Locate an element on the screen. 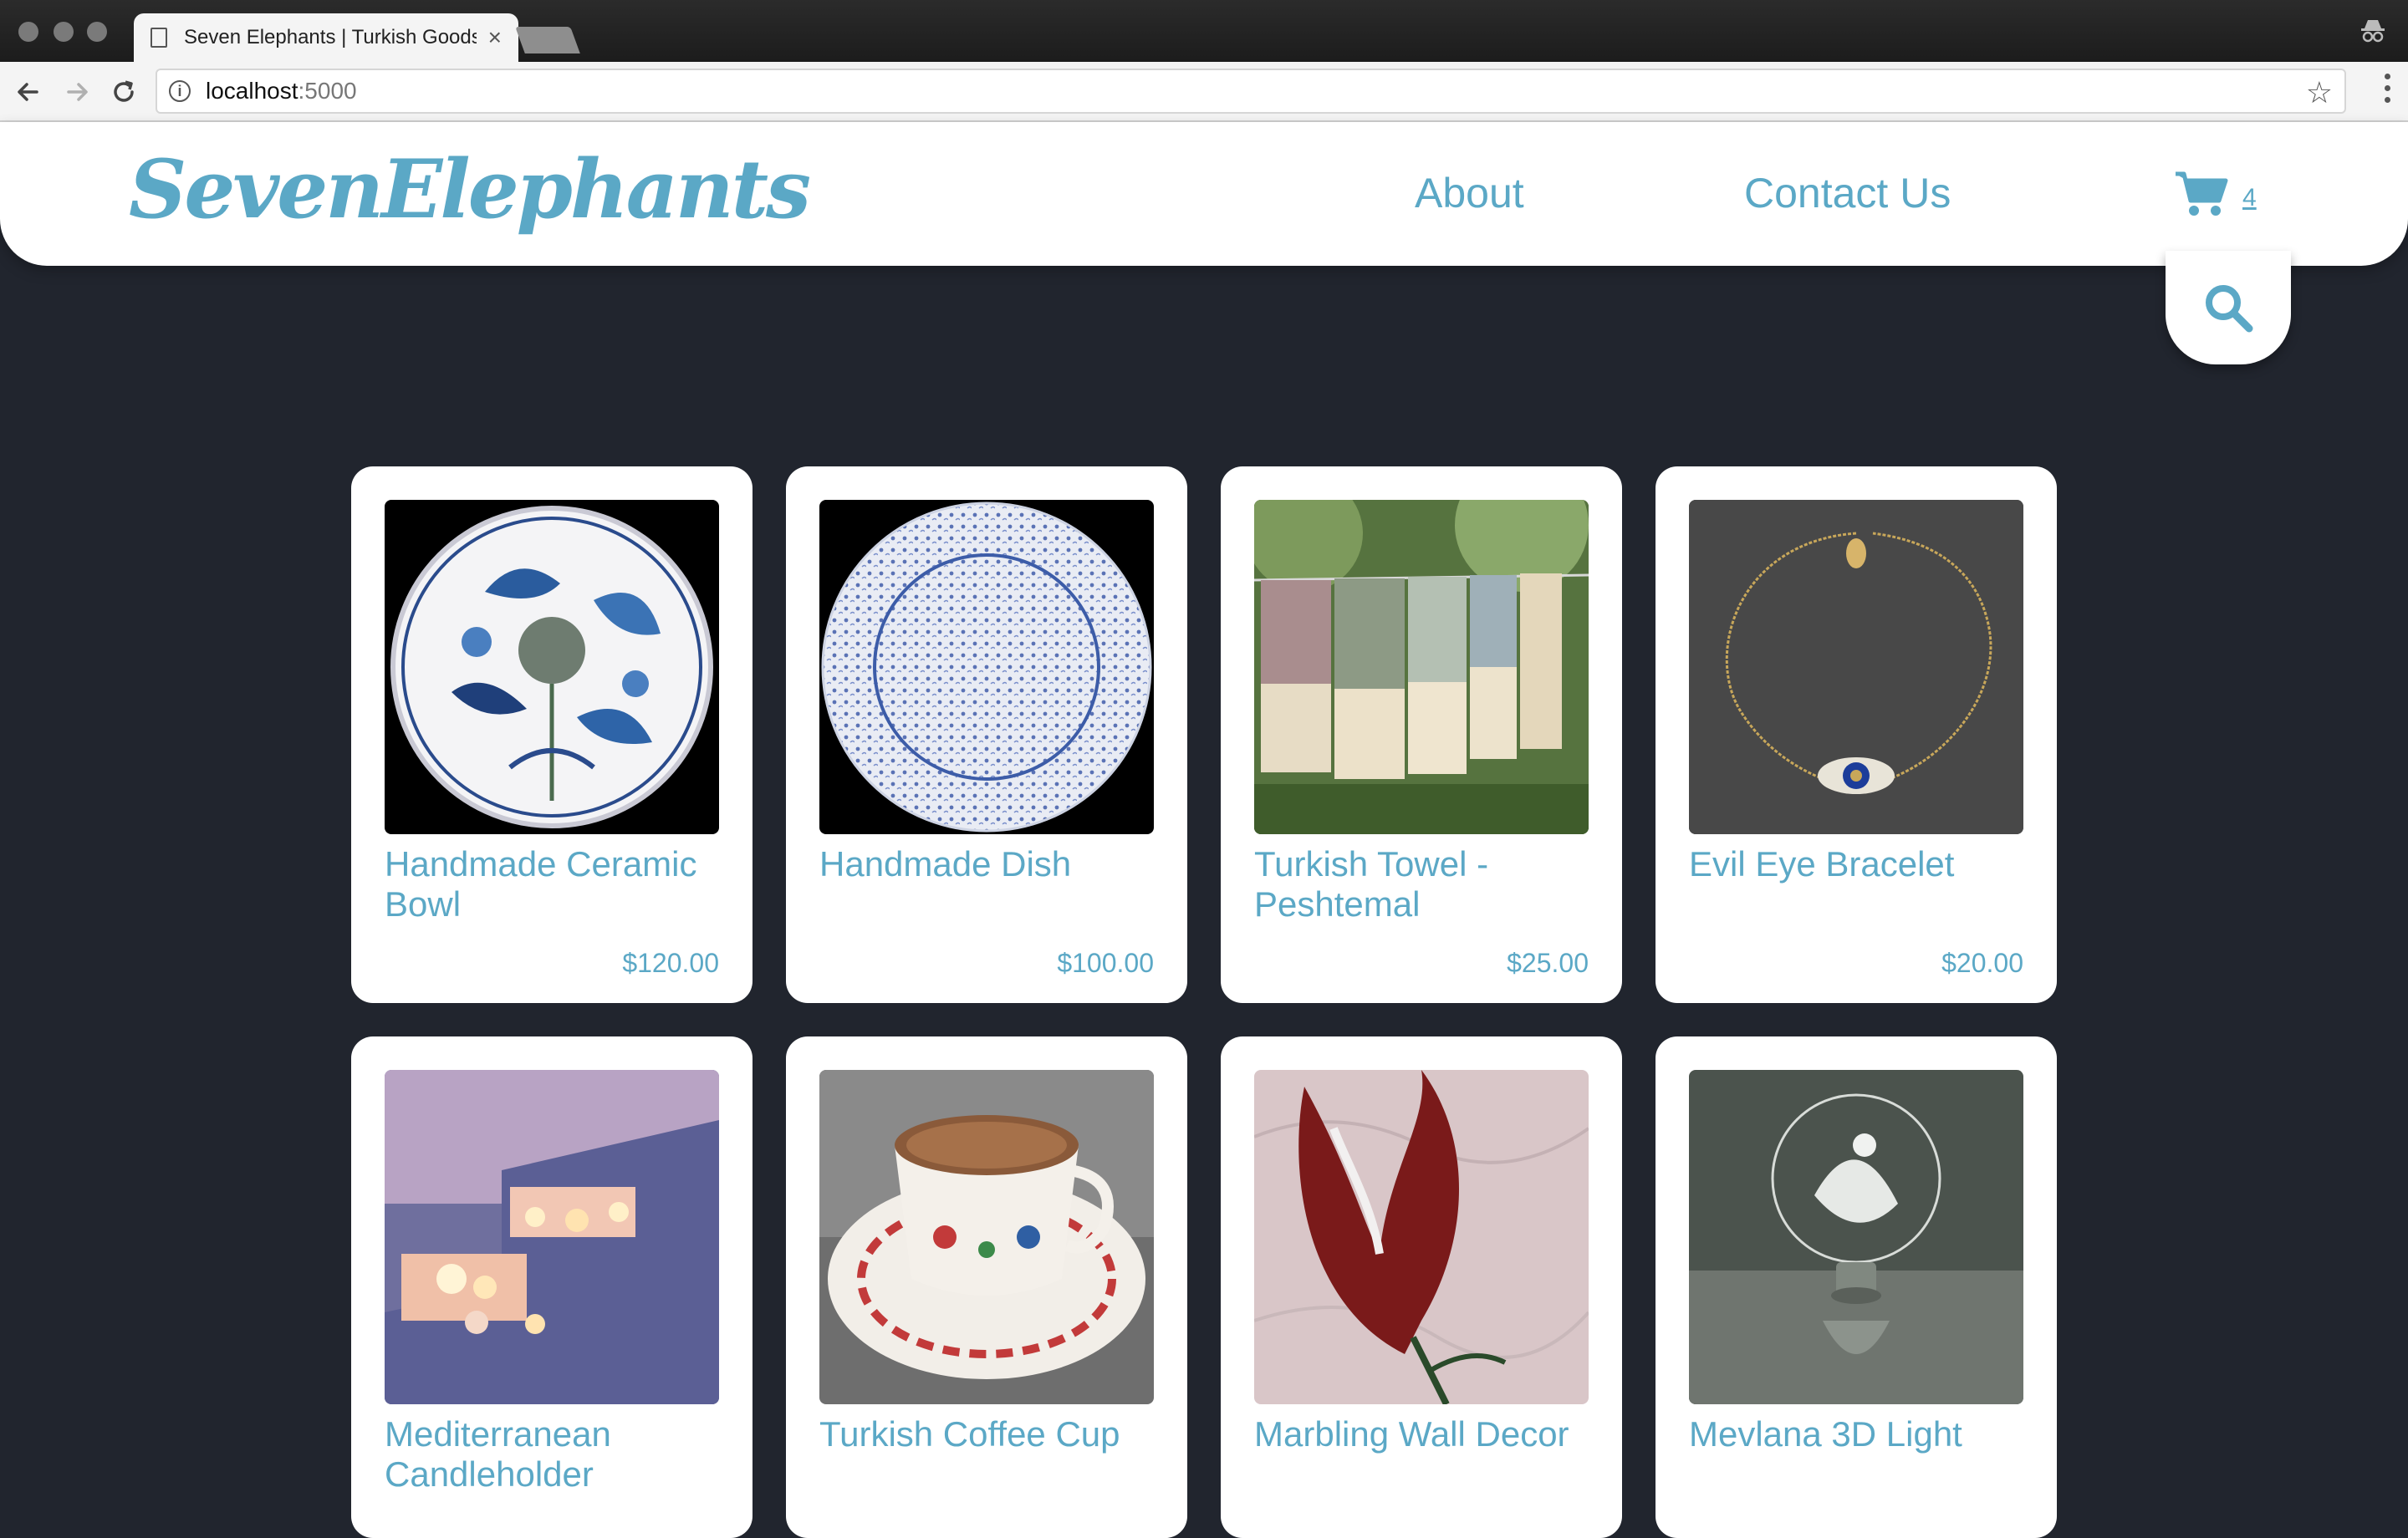 This screenshot has width=2408, height=1538. product-name: Evil Eye Bracelet is located at coordinates (1856, 864).